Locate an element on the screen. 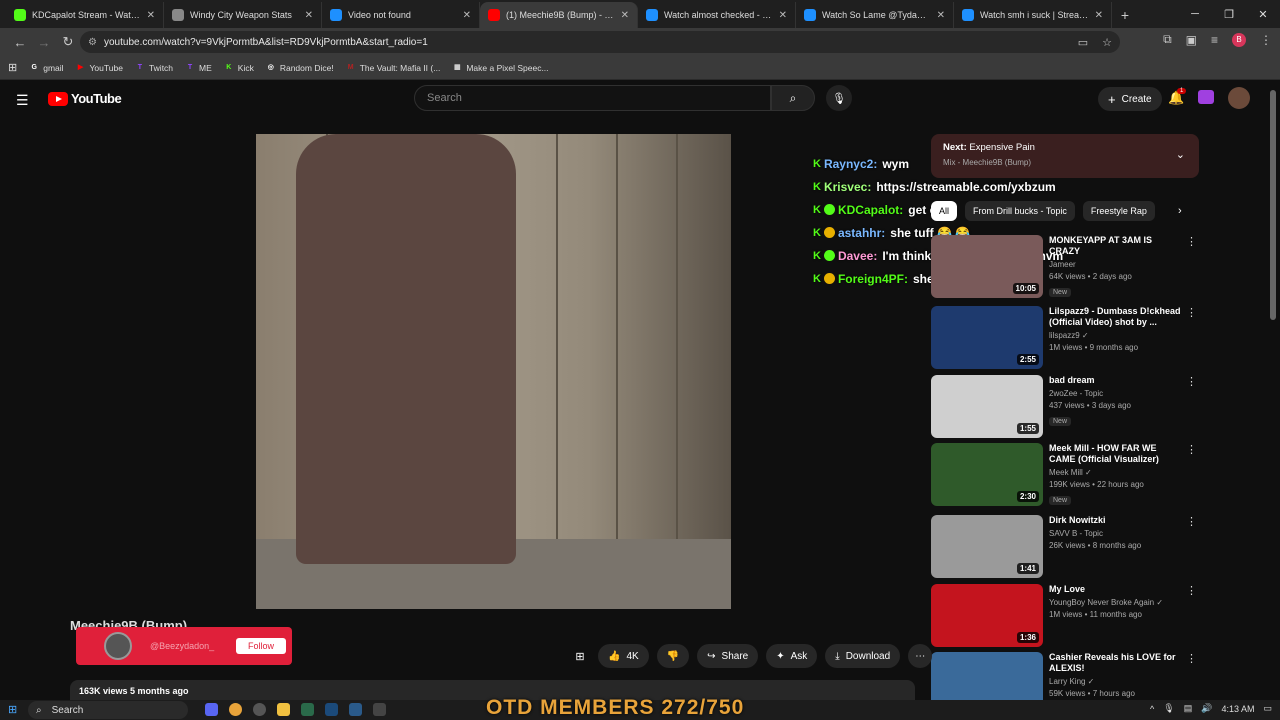 This screenshot has width=1280, height=720. clock-time: 4:13 AM is located at coordinates (1237, 709).